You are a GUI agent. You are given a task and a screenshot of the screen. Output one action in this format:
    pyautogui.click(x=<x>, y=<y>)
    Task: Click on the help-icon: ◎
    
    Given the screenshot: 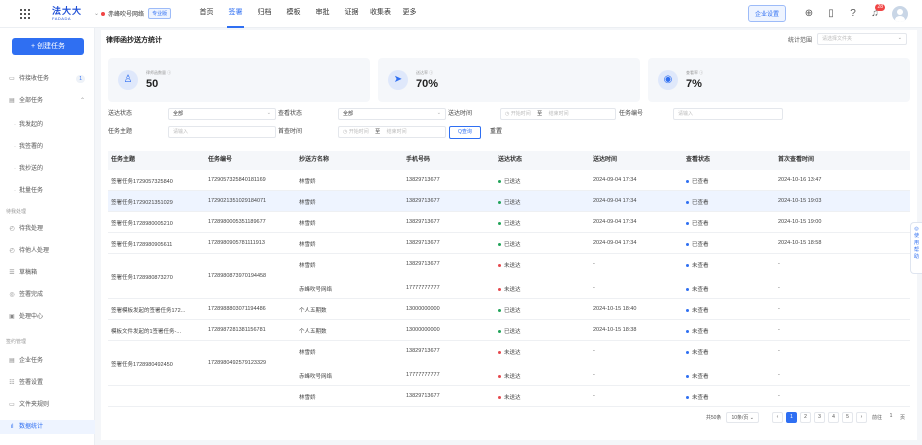 What is the action you would take?
    pyautogui.click(x=916, y=229)
    